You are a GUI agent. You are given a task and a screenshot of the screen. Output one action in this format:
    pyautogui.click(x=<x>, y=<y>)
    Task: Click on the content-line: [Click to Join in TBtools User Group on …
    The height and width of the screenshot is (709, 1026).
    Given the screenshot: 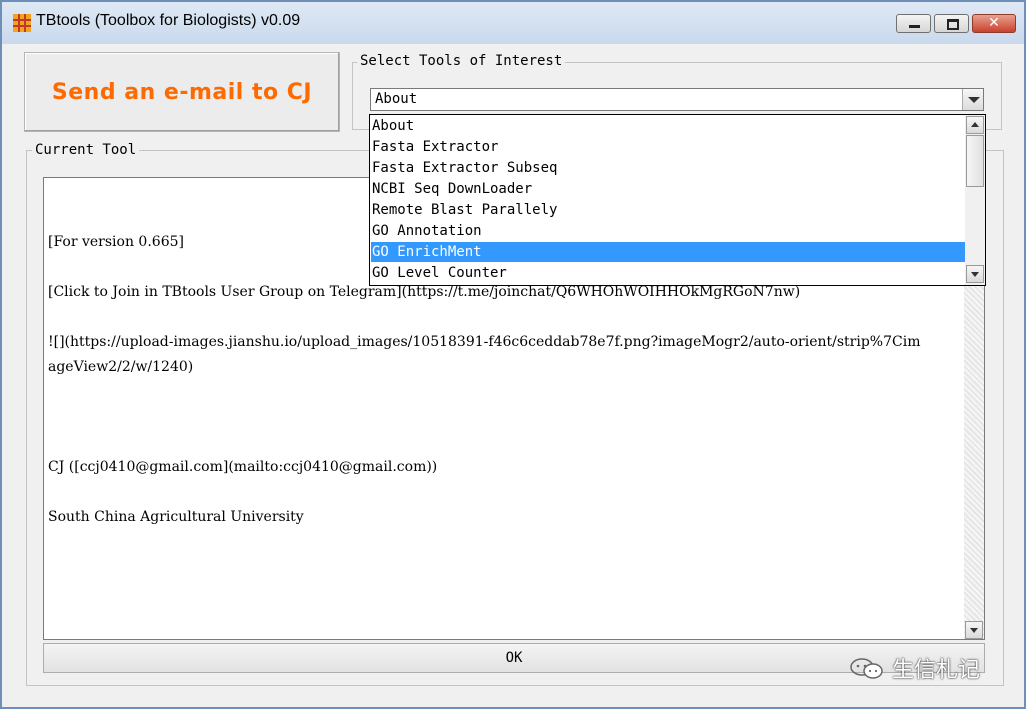 What is the action you would take?
    pyautogui.click(x=424, y=292)
    